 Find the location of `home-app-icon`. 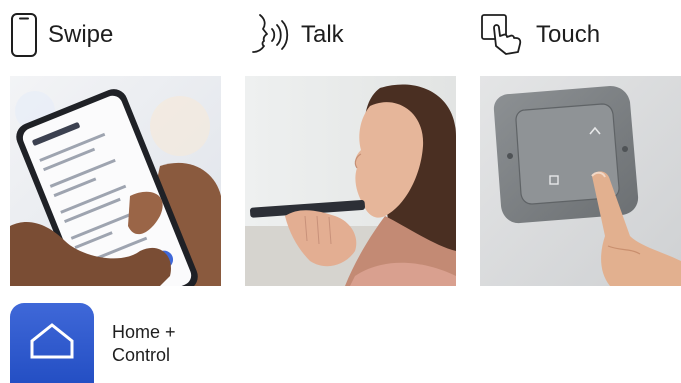

home-app-icon is located at coordinates (52, 343).